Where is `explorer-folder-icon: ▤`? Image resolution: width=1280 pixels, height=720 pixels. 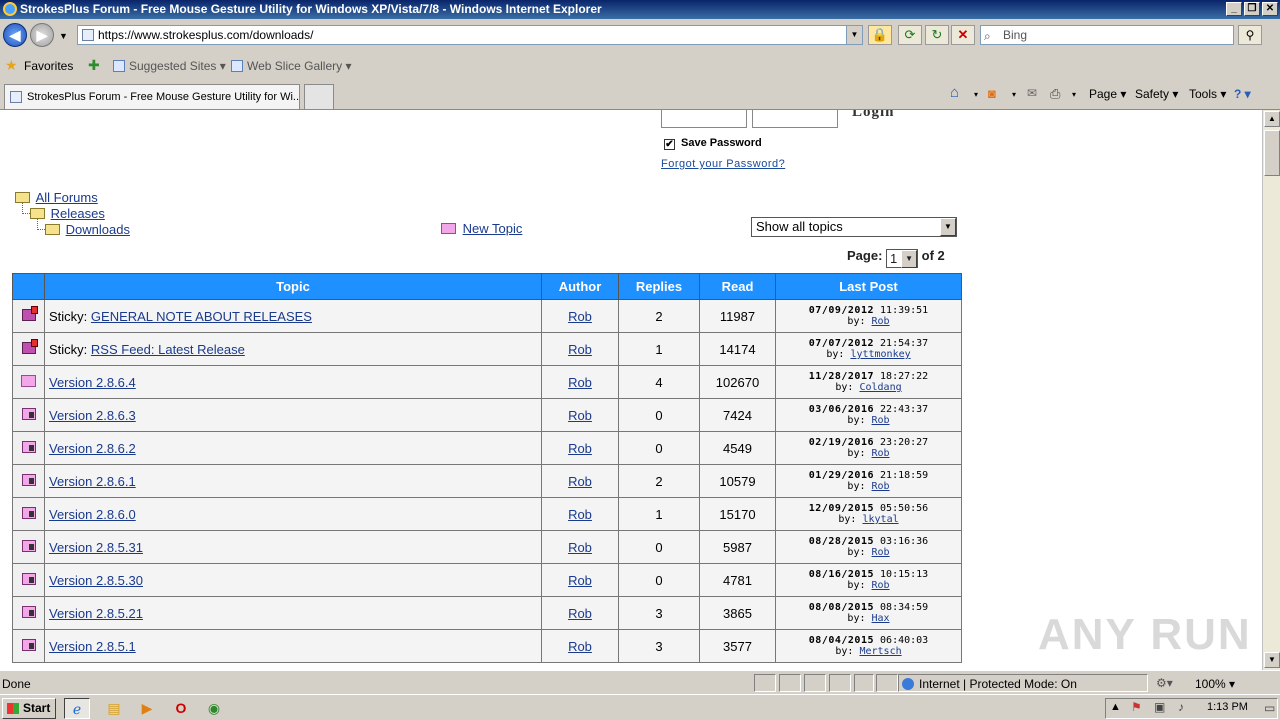
explorer-folder-icon: ▤ is located at coordinates (114, 708).